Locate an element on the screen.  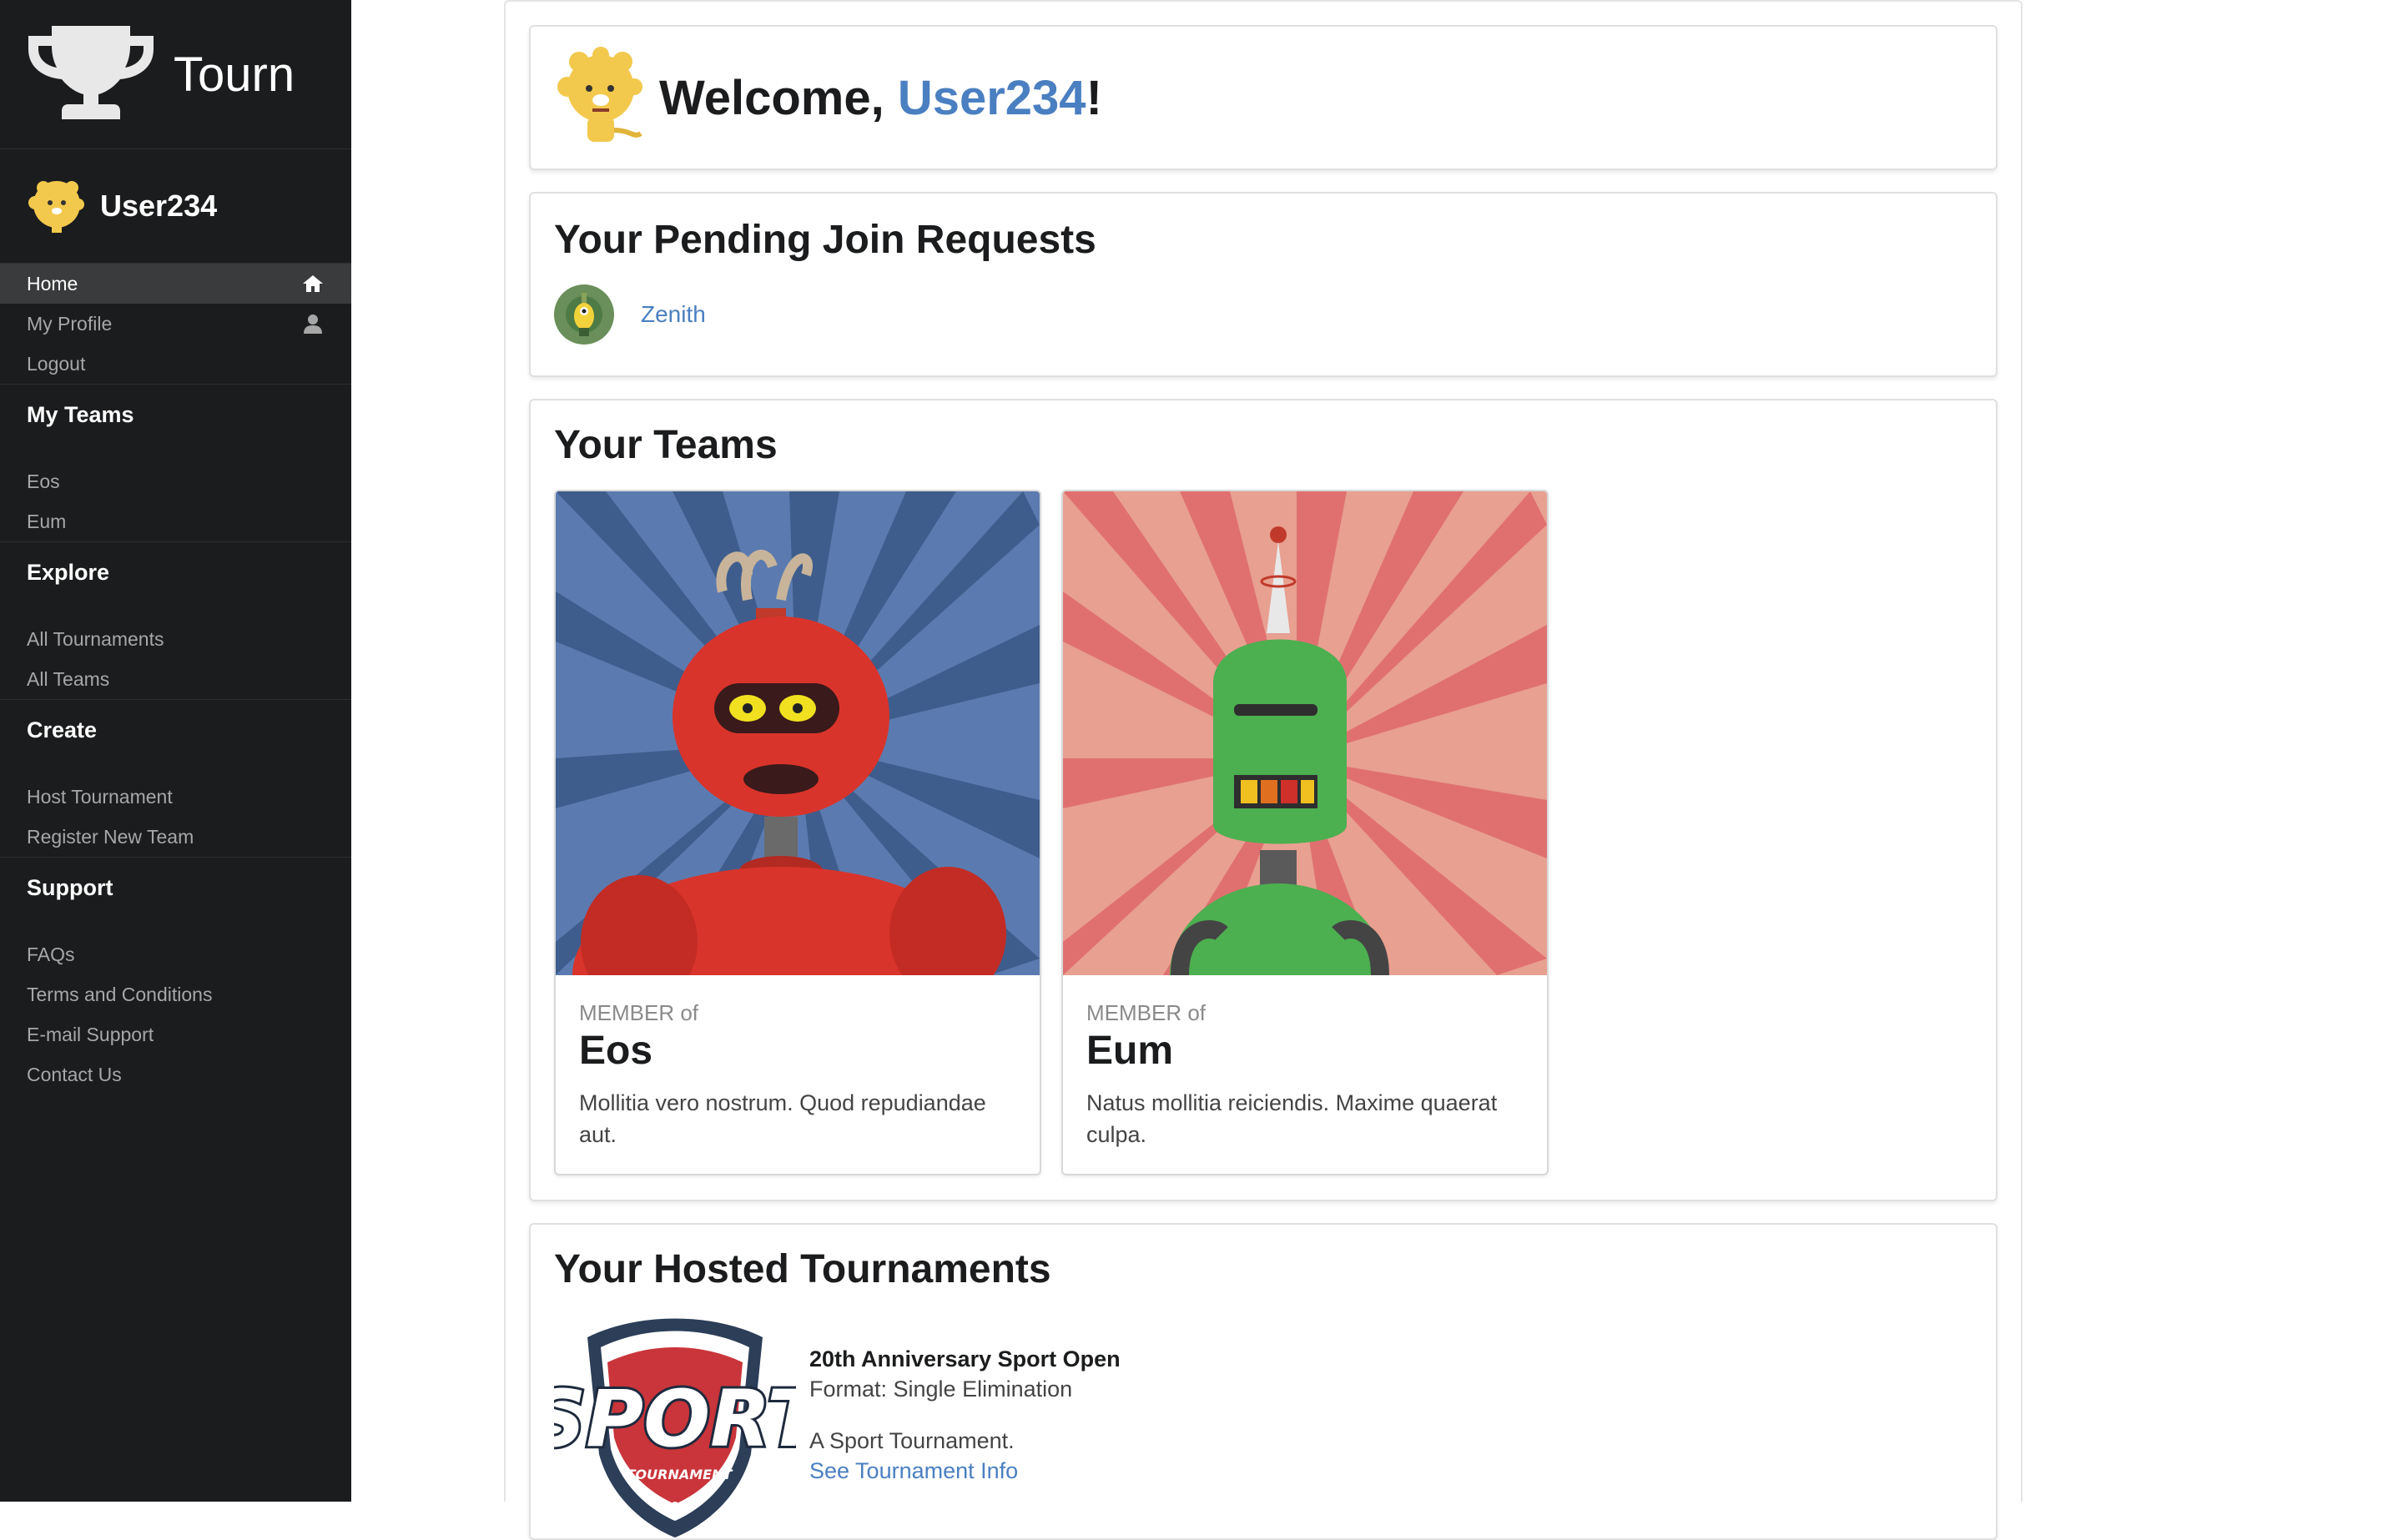
menu-item-team-eum: Eum is located at coordinates (175, 521).